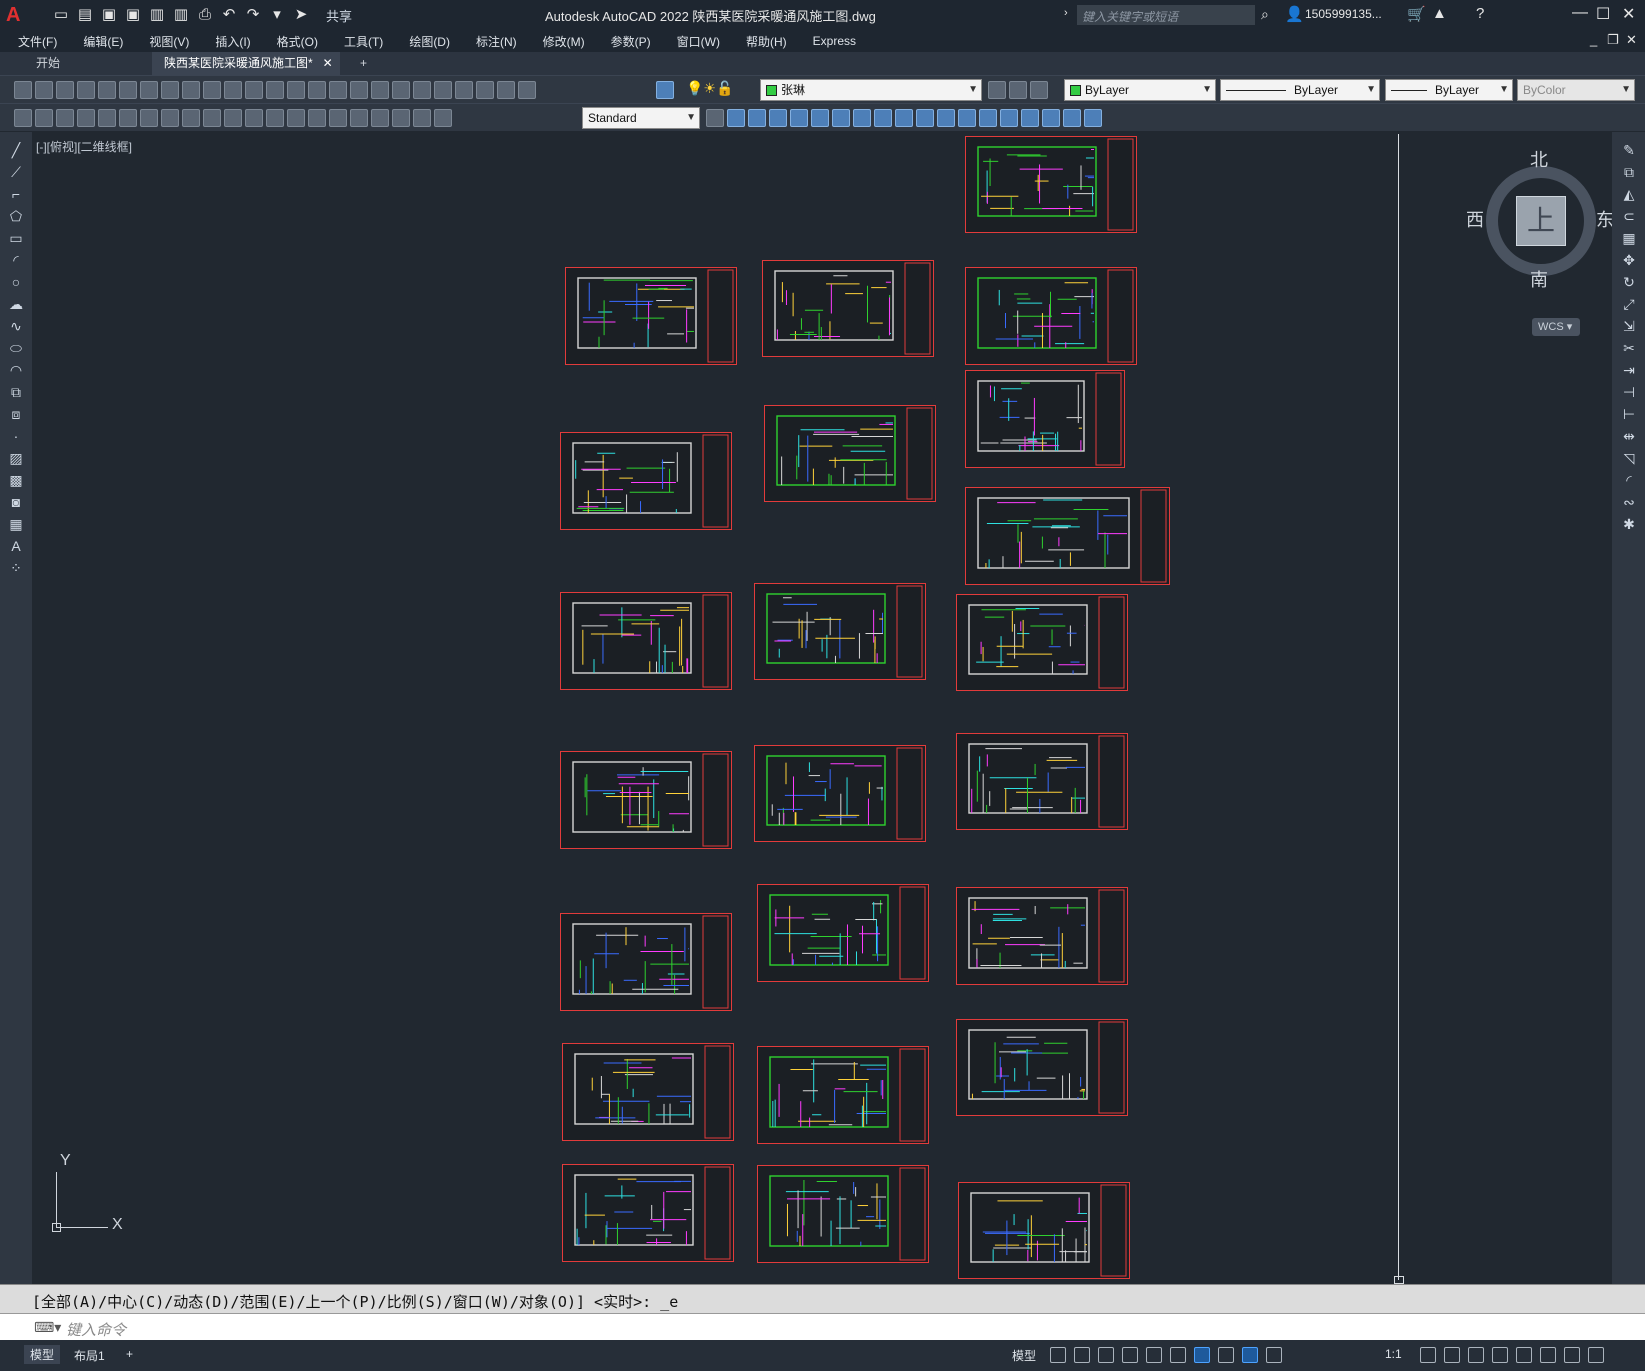  Describe the element at coordinates (1556, 327) in the screenshot. I see `wcs-menu: WCS ▾` at that location.